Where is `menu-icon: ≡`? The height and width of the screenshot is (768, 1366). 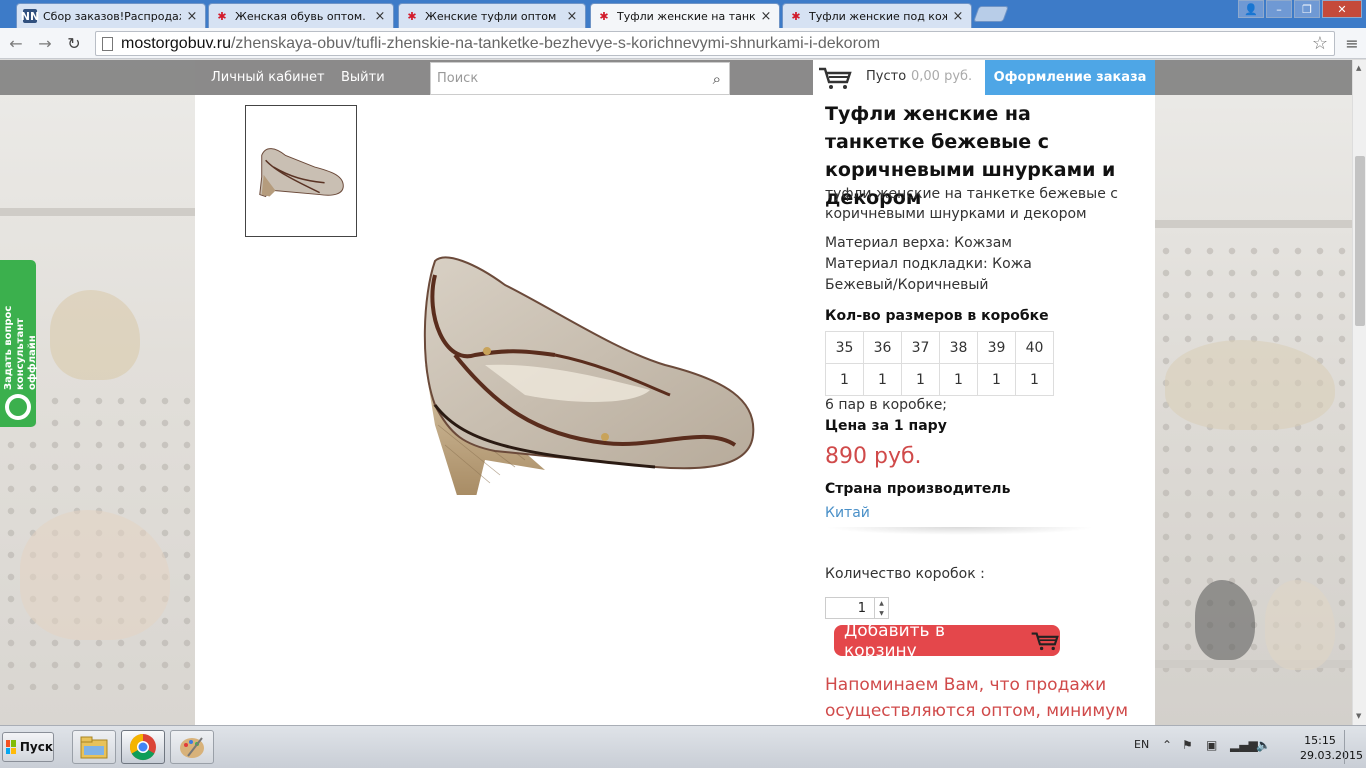
menu-icon: ≡ is located at coordinates (1352, 43).